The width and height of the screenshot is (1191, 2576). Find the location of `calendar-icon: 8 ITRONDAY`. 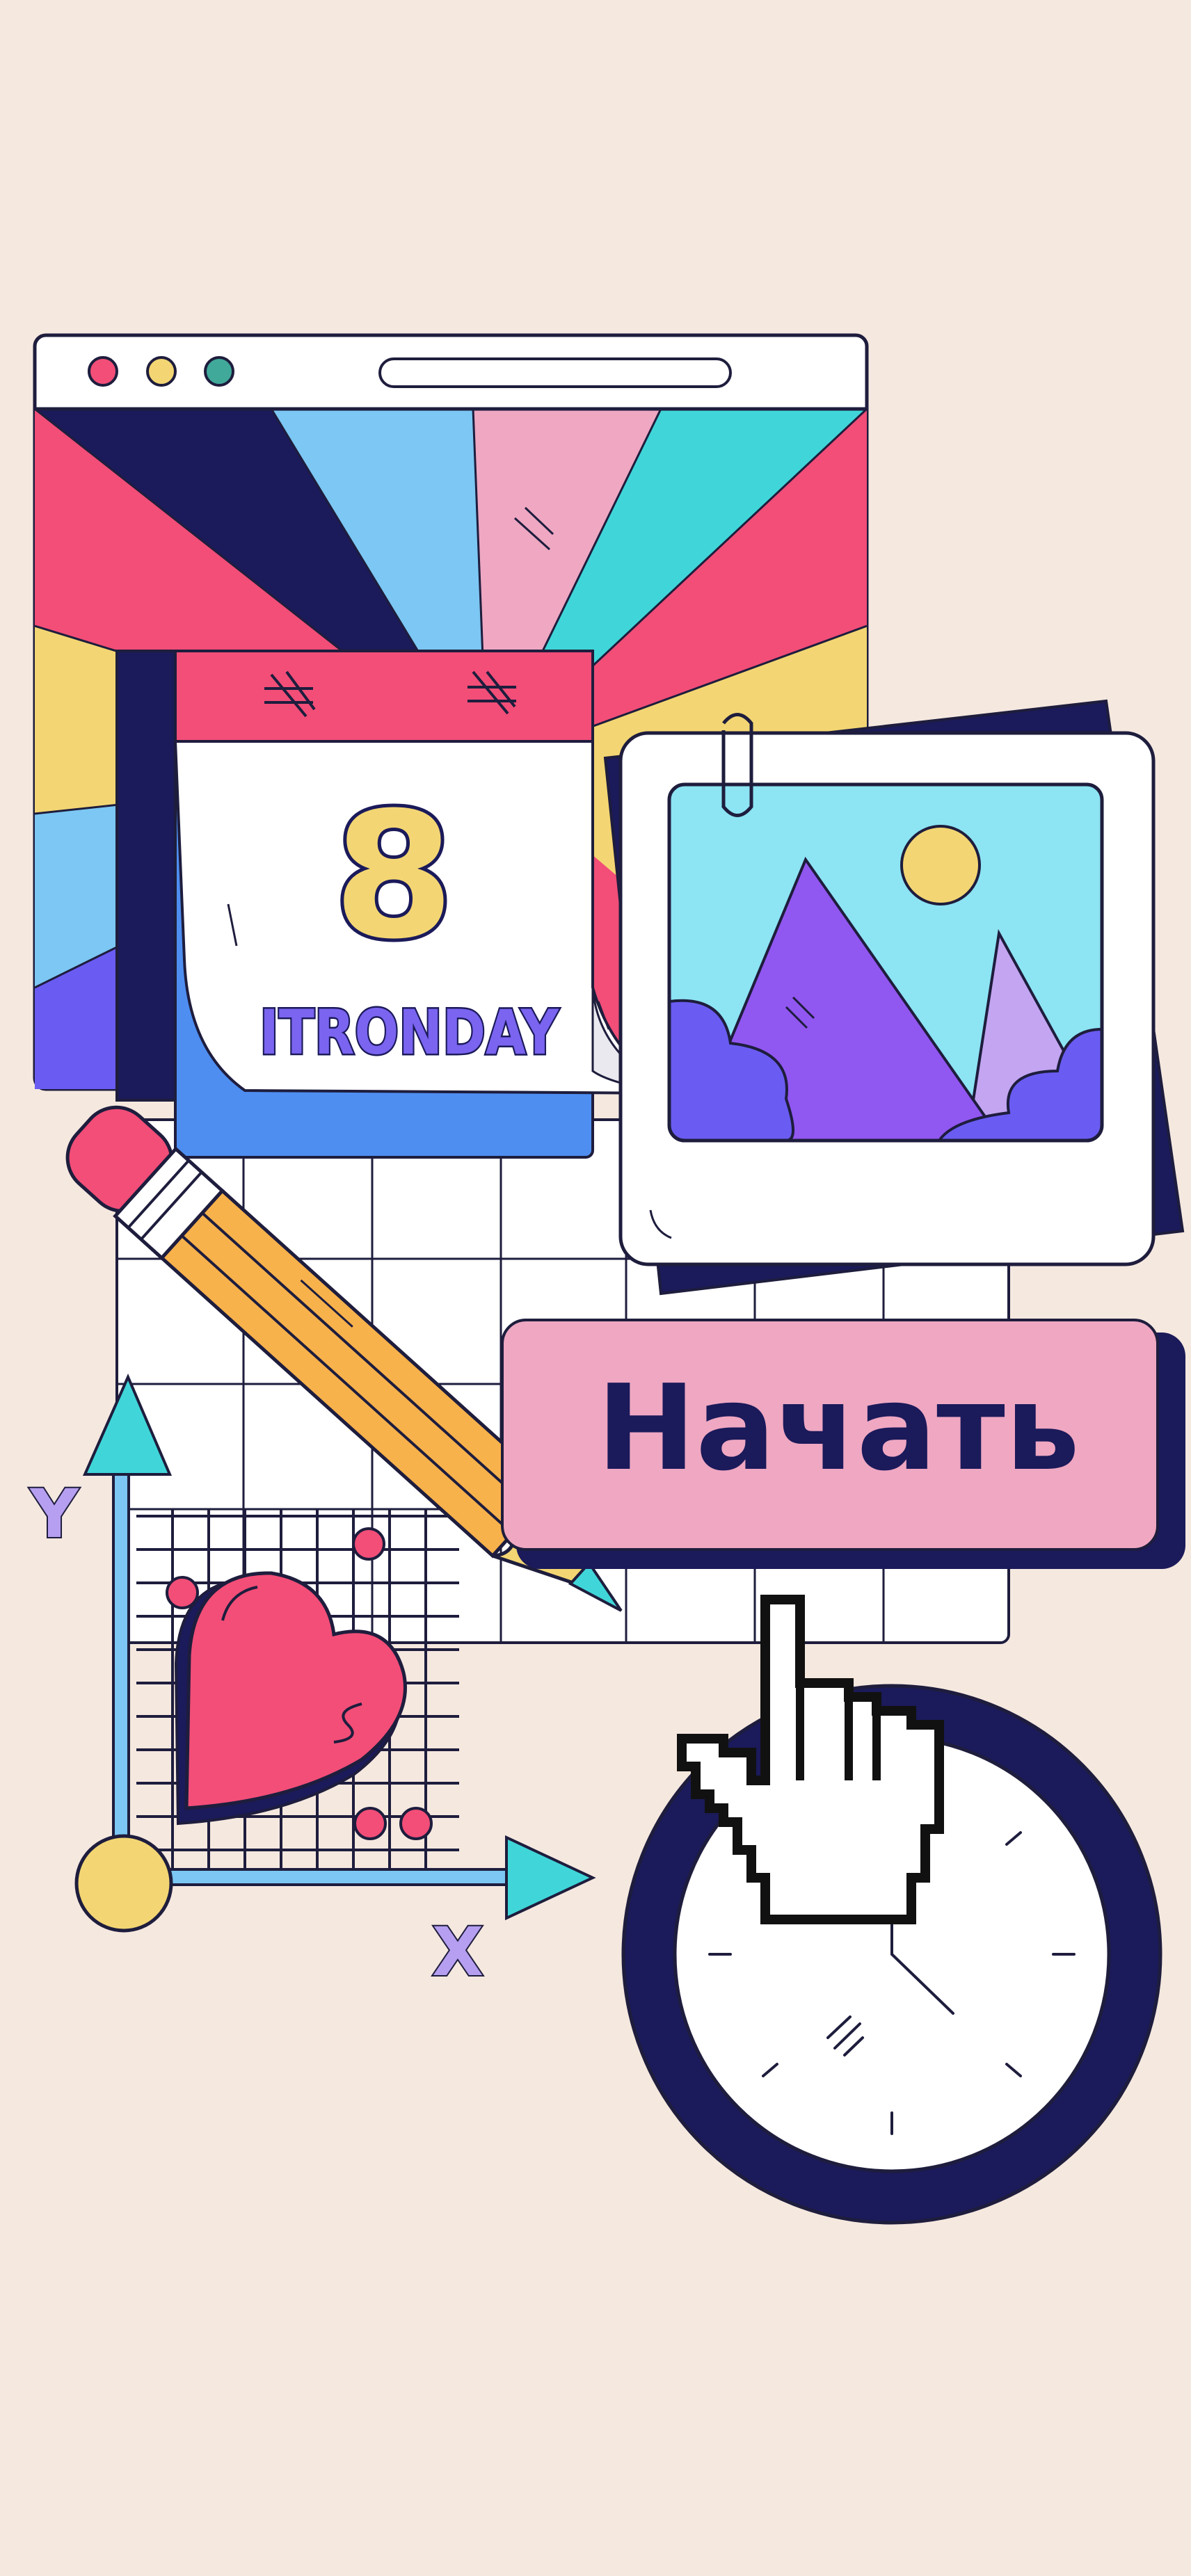

calendar-icon: 8 ITRONDAY is located at coordinates (398, 904).